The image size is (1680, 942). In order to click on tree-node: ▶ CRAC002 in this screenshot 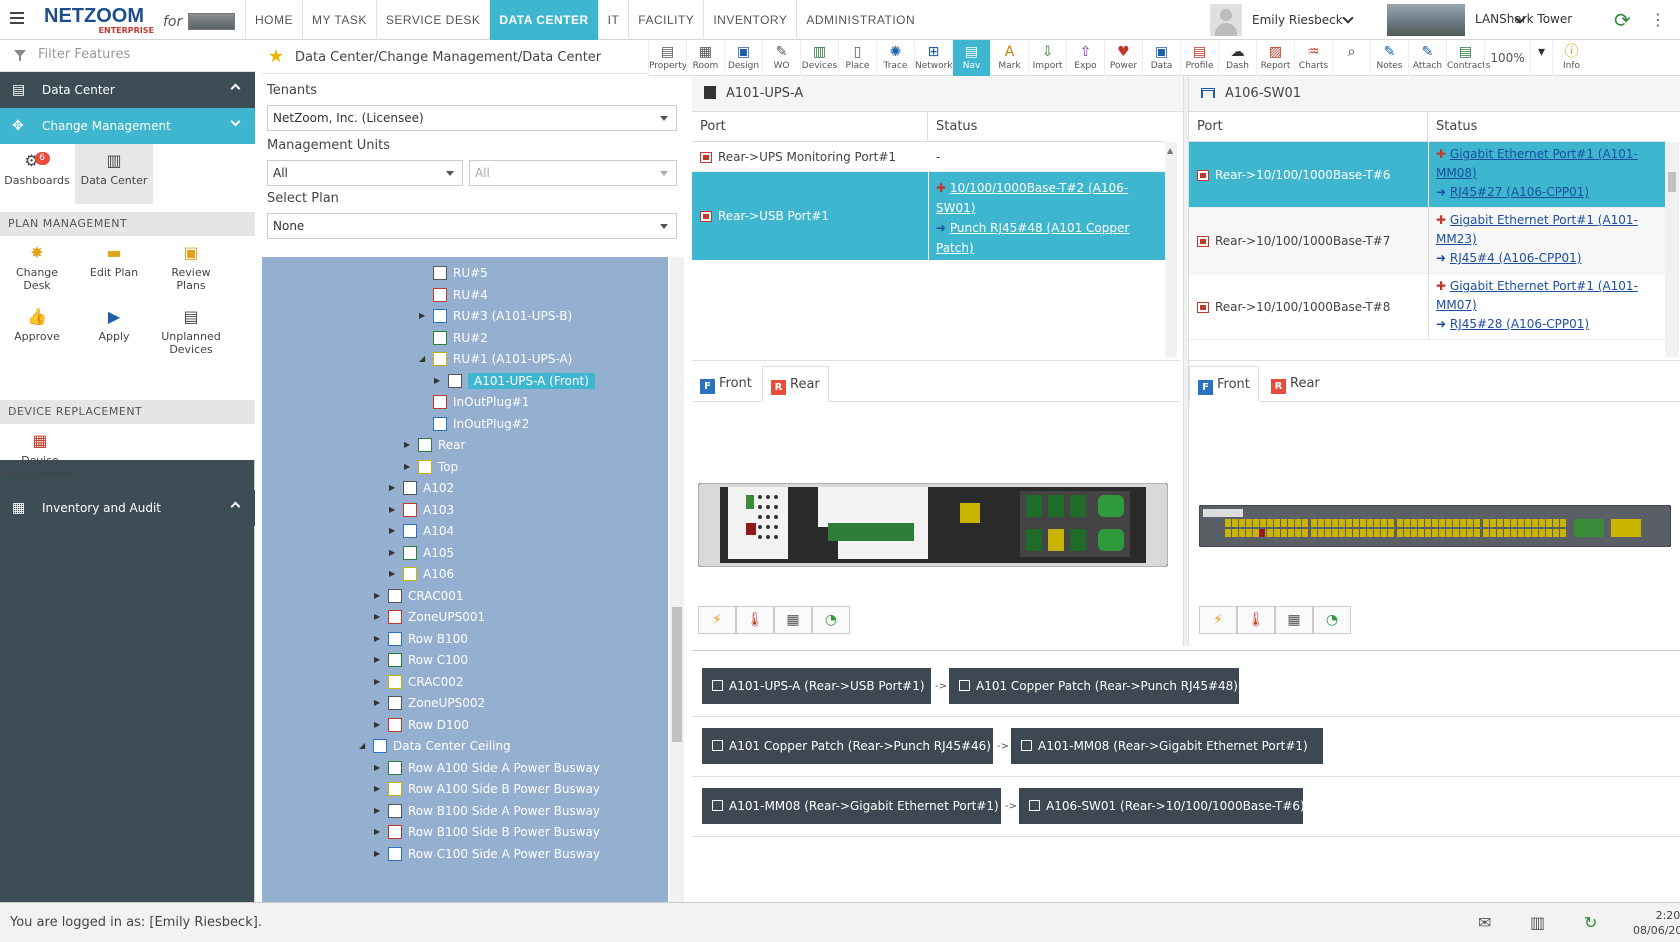, I will do `click(419, 682)`.